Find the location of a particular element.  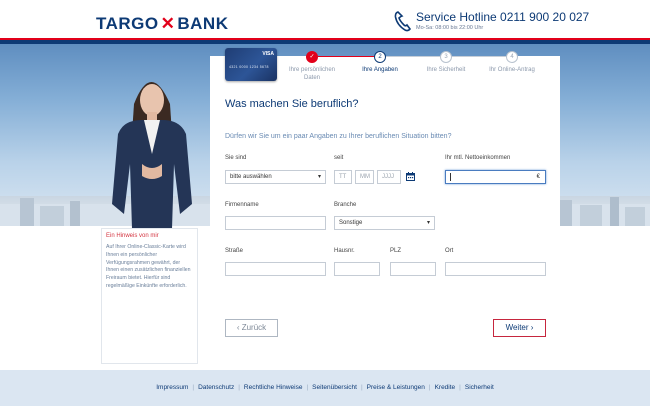

euro-icon: € is located at coordinates (538, 177).